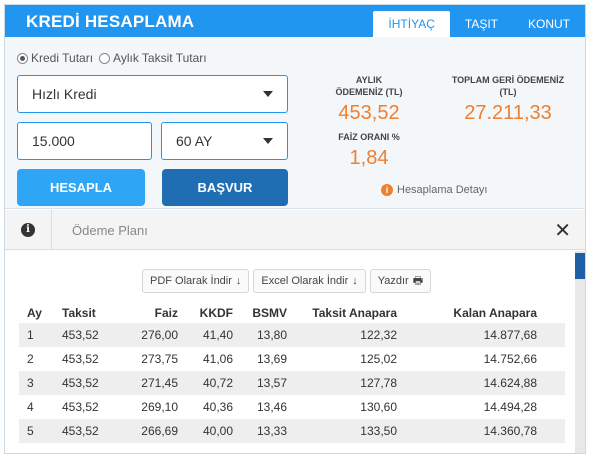 This screenshot has width=593, height=454. What do you see at coordinates (271, 407) in the screenshot?
I see `cell-bsmv: 13,46` at bounding box center [271, 407].